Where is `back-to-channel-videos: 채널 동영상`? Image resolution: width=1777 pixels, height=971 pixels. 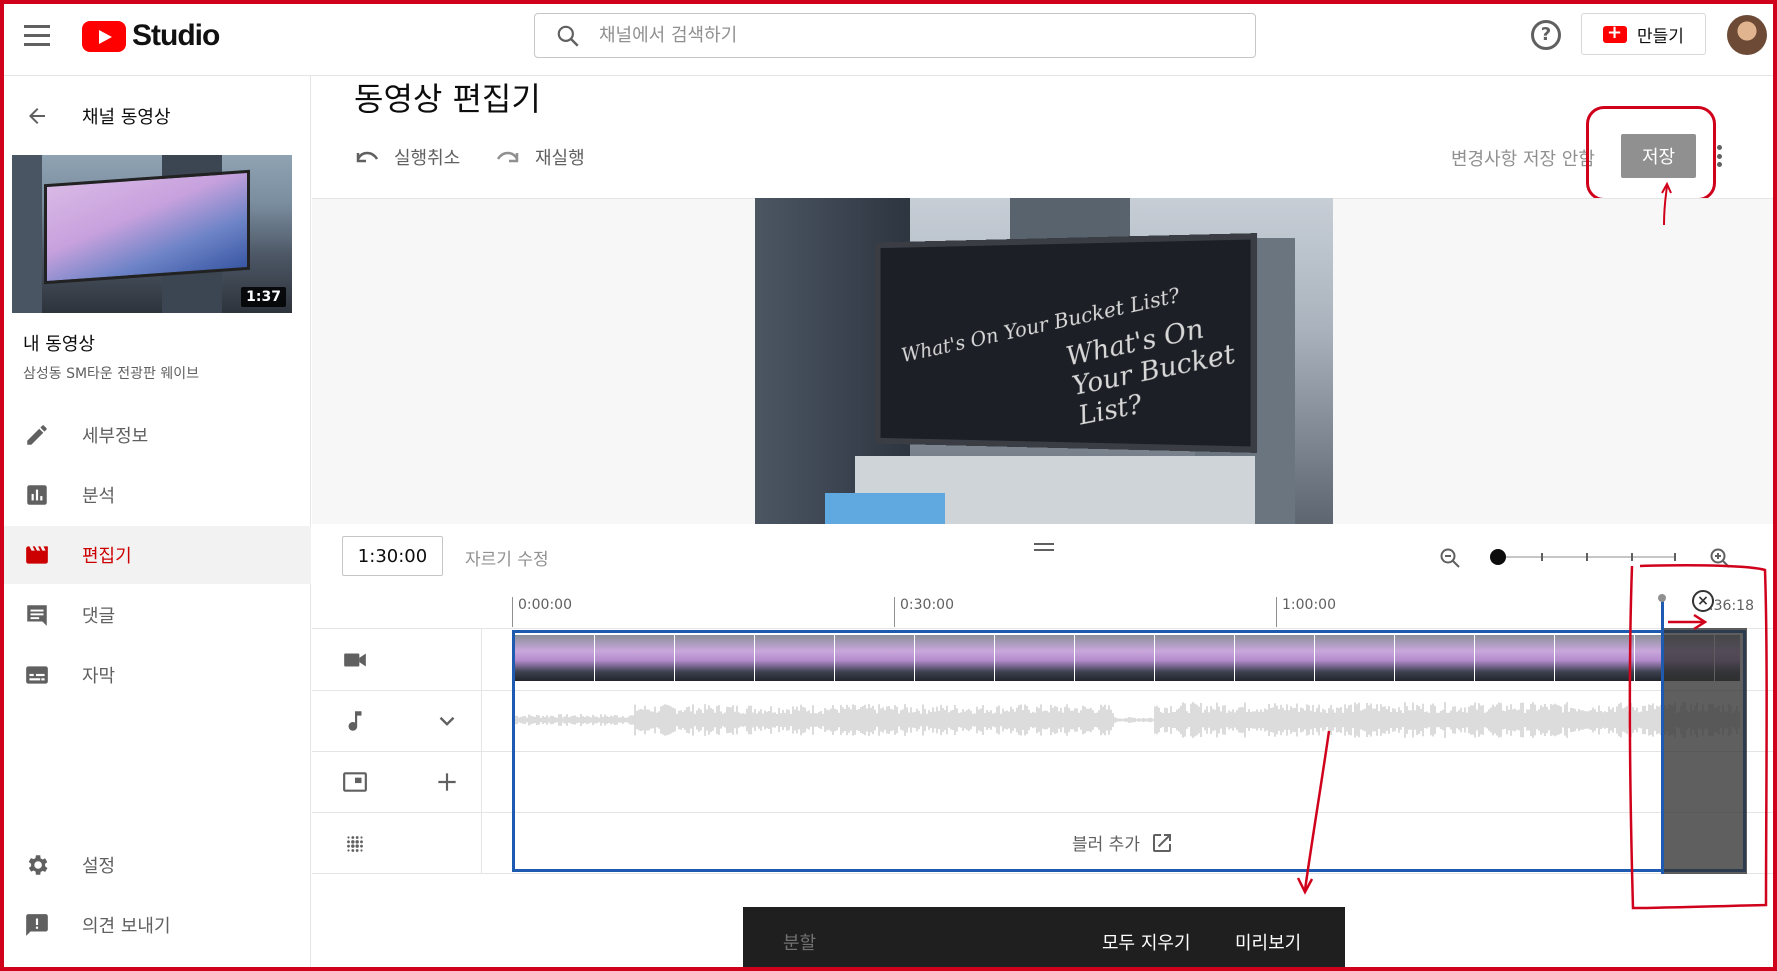 back-to-channel-videos: 채널 동영상 is located at coordinates (155, 116).